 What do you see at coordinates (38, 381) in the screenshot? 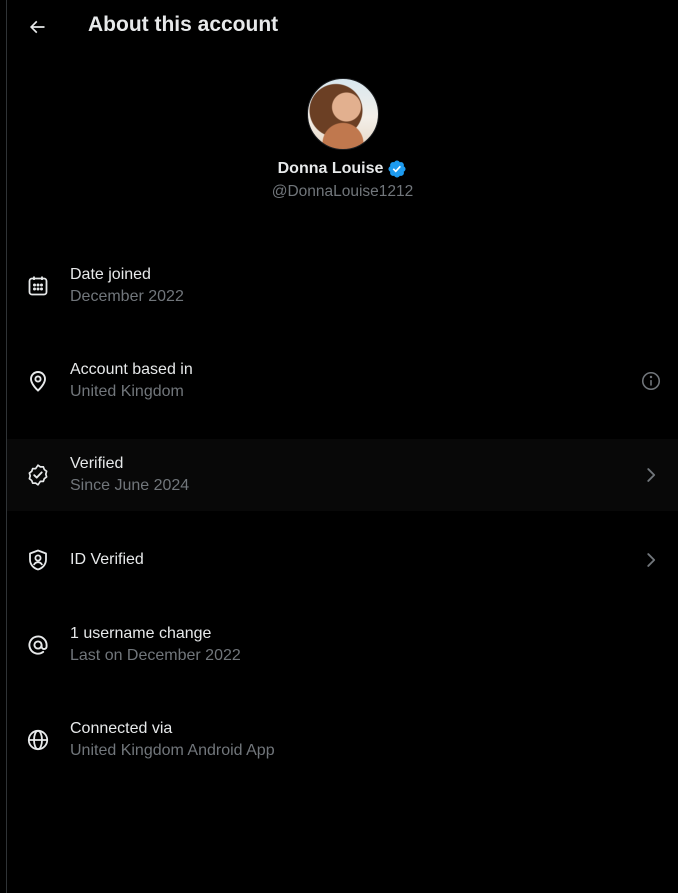
I see `location-pin-icon` at bounding box center [38, 381].